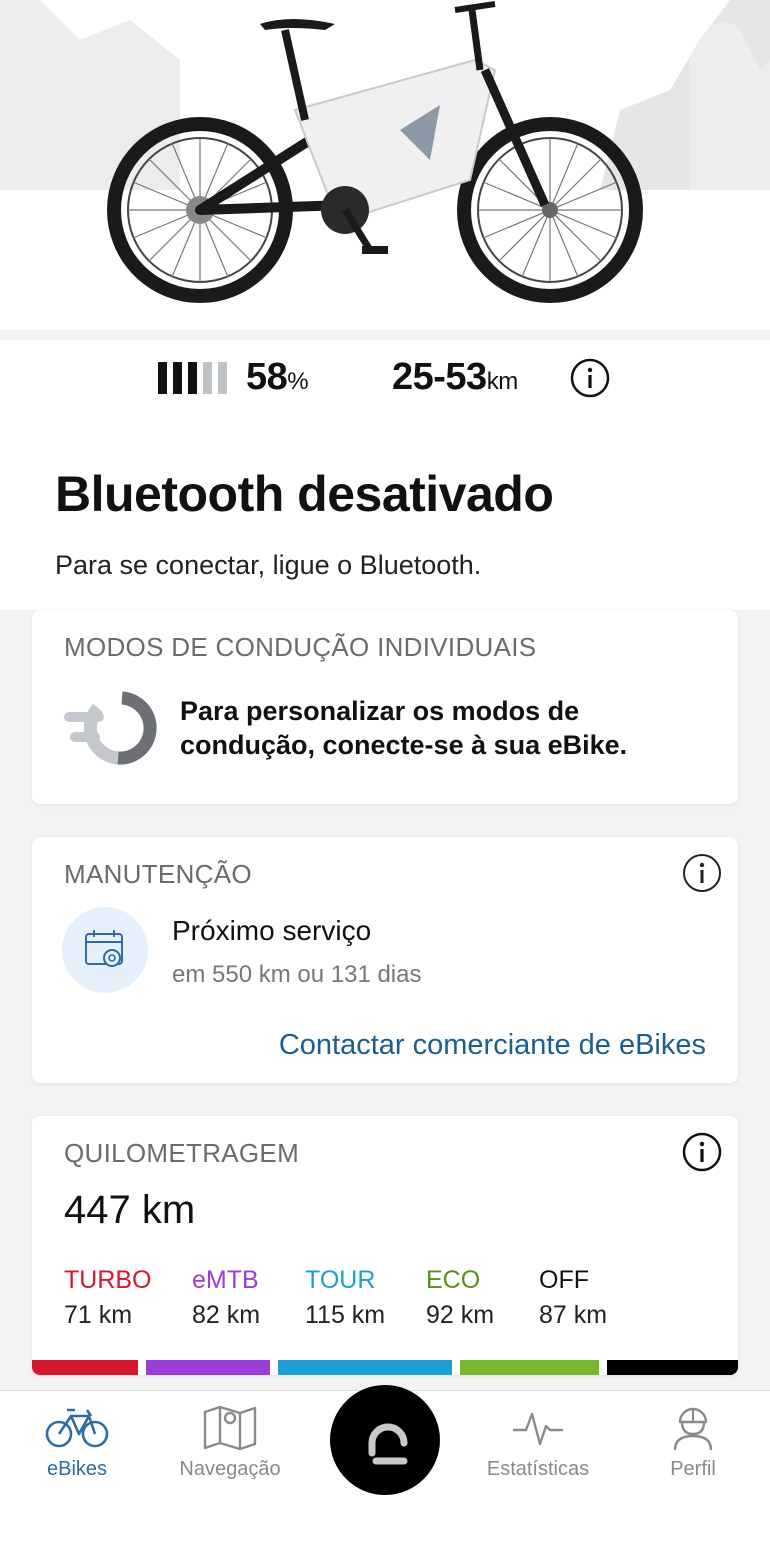  What do you see at coordinates (226, 1298) in the screenshot?
I see `mode-emtb: eMTB 82 km` at bounding box center [226, 1298].